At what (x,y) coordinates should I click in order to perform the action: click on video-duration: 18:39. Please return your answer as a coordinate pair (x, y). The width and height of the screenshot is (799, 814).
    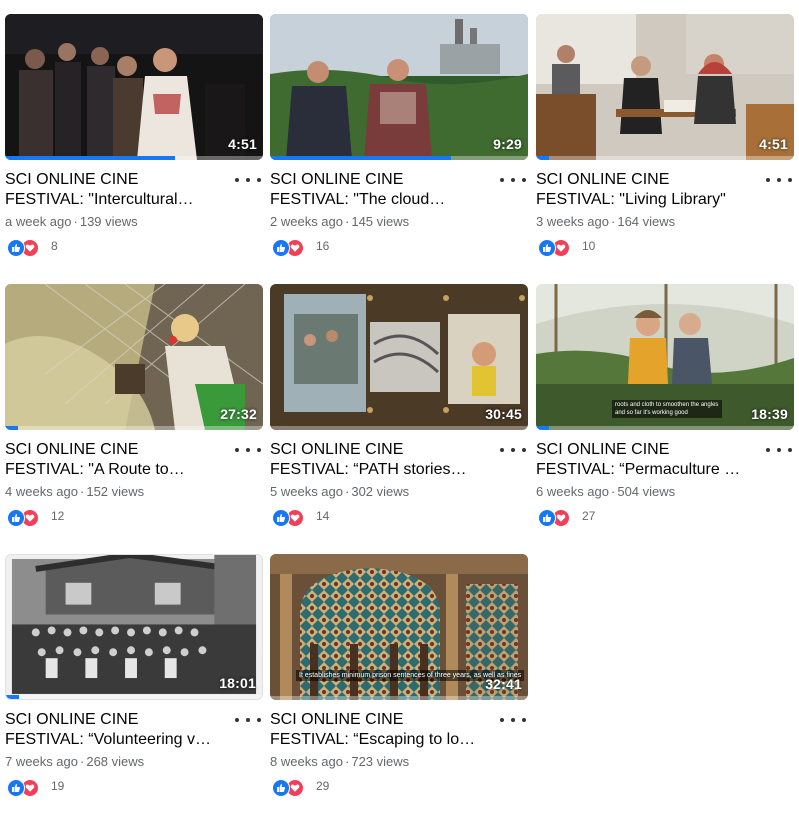
    Looking at the image, I should click on (769, 414).